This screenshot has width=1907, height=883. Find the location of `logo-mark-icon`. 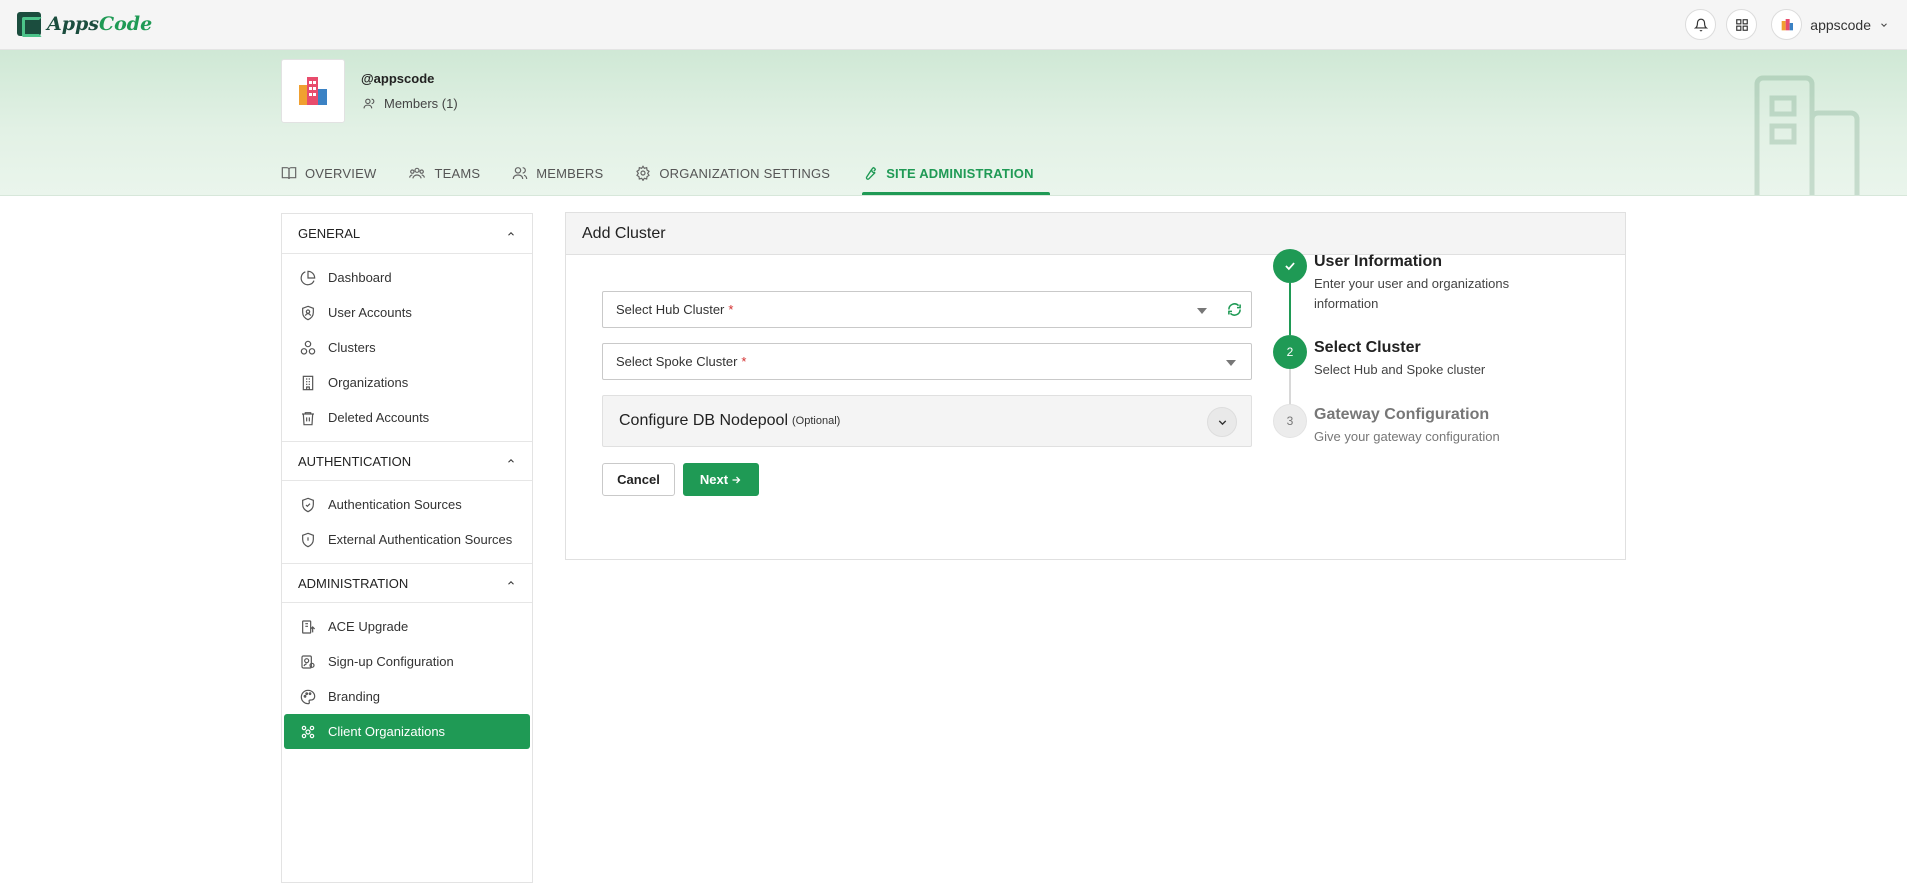

logo-mark-icon is located at coordinates (29, 24).